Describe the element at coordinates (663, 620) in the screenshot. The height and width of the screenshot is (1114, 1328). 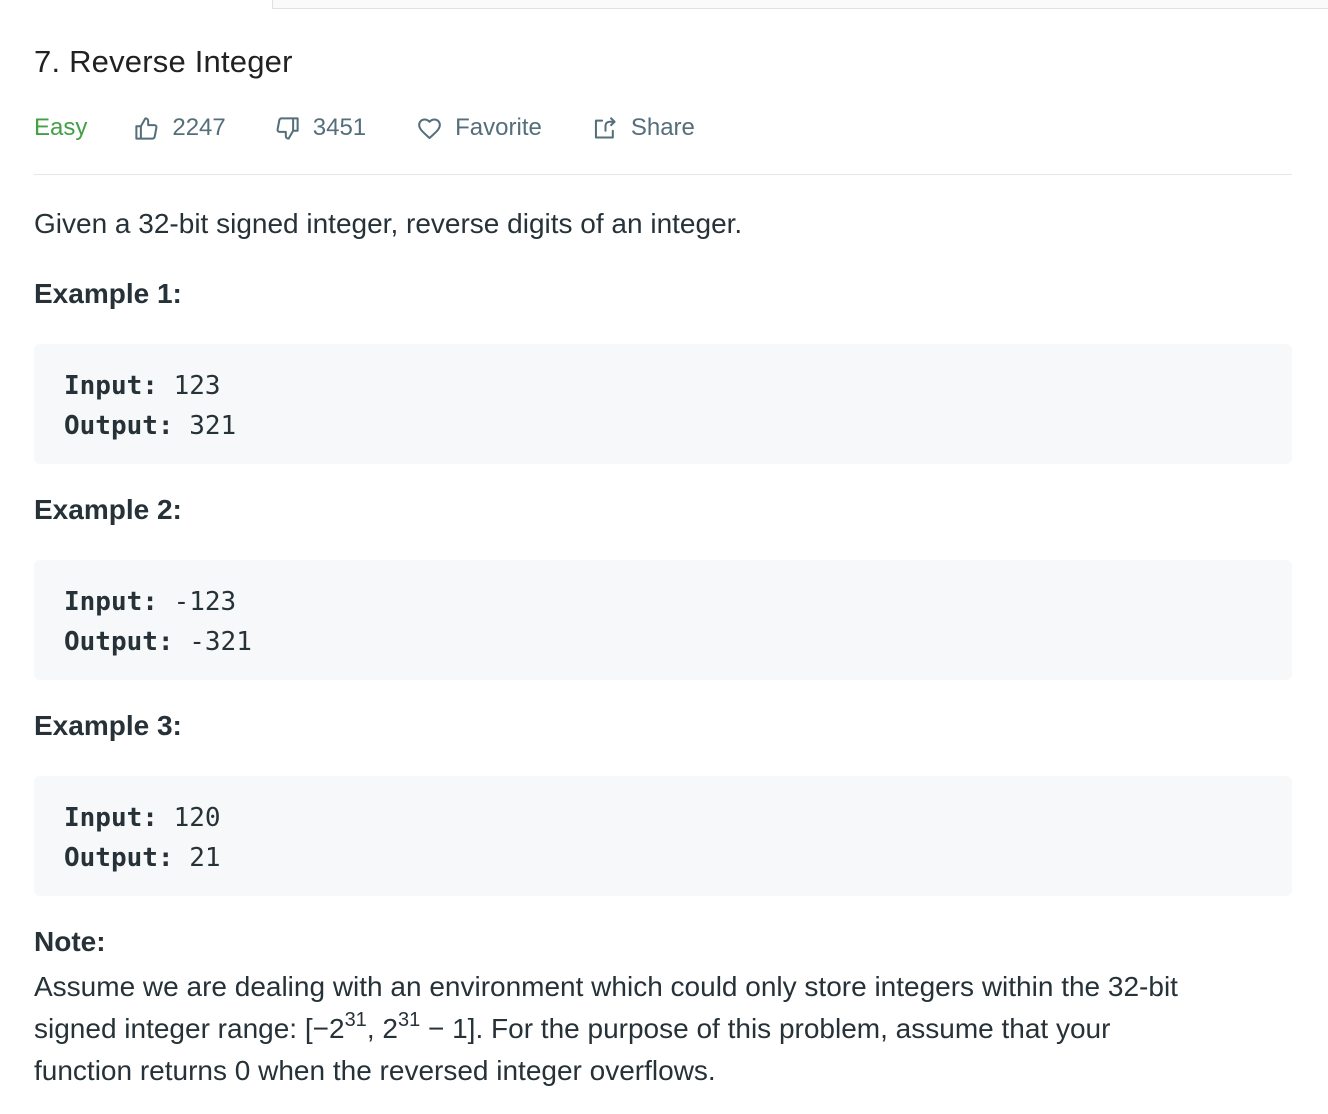
I see `example-code-block: Input: -123 Output: -321` at that location.